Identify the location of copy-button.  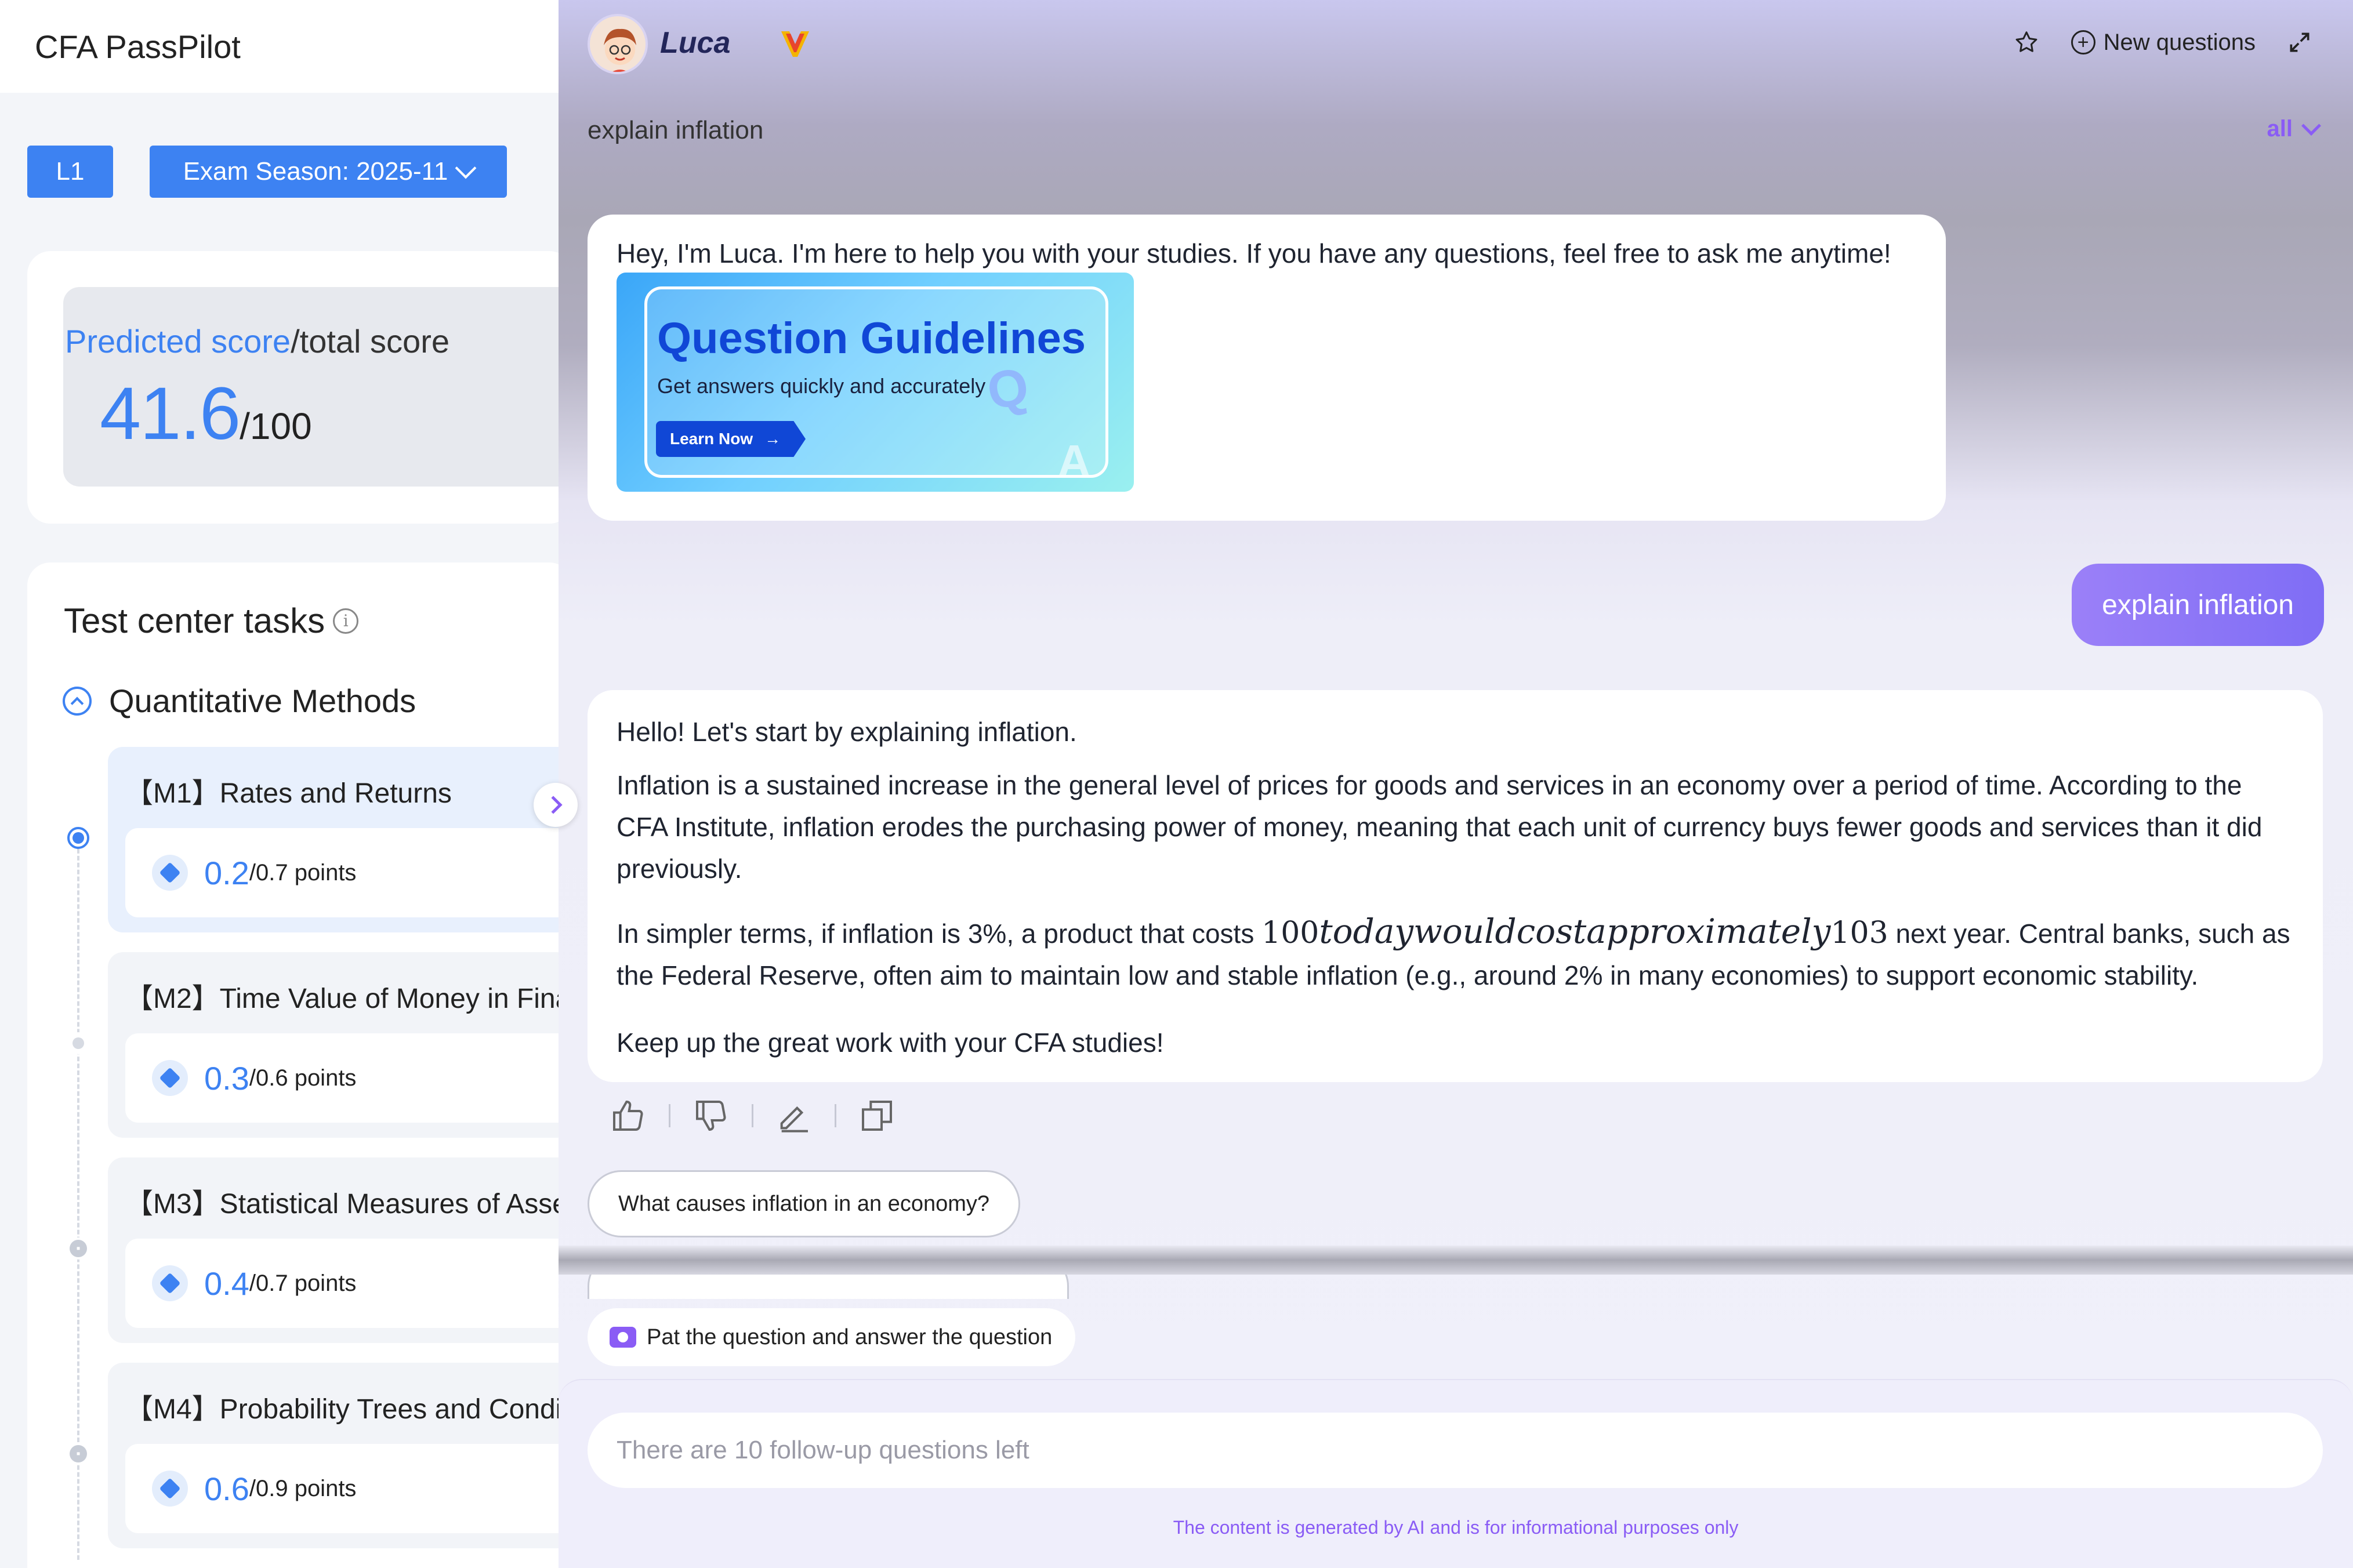
(877, 1116).